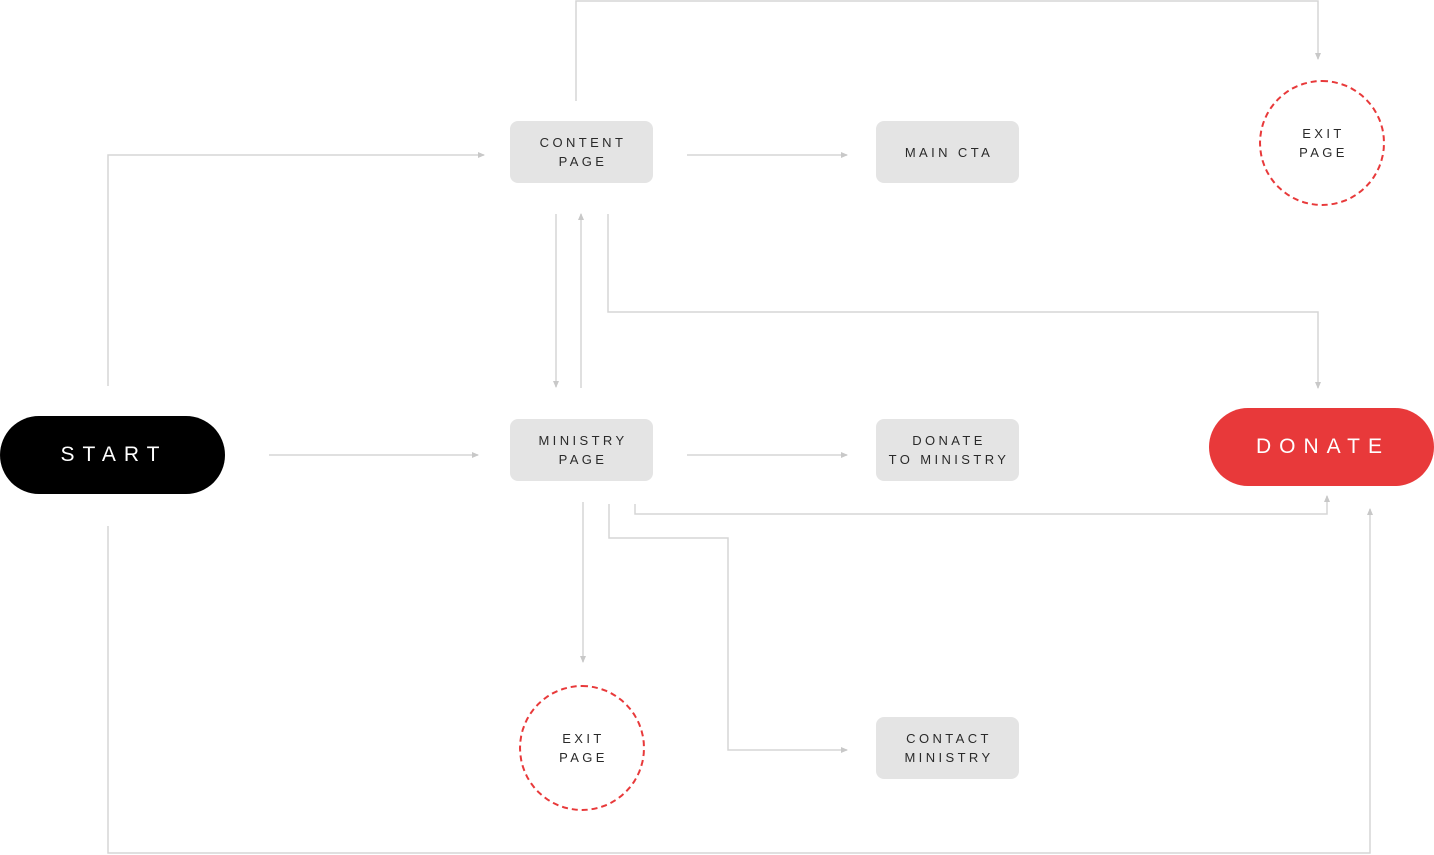 This screenshot has height=855, width=1434. I want to click on edge-ministry-page-to-contact-ministry, so click(728, 628).